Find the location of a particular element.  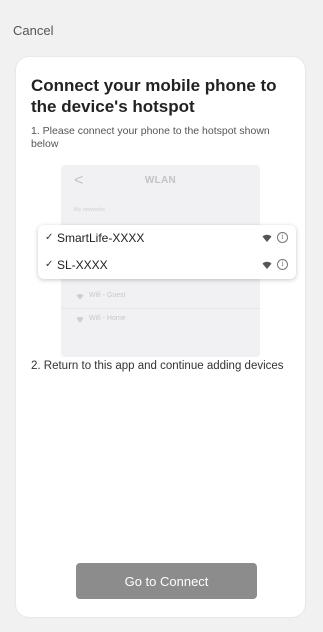

network-name: SL-XXXX is located at coordinates (82, 265).